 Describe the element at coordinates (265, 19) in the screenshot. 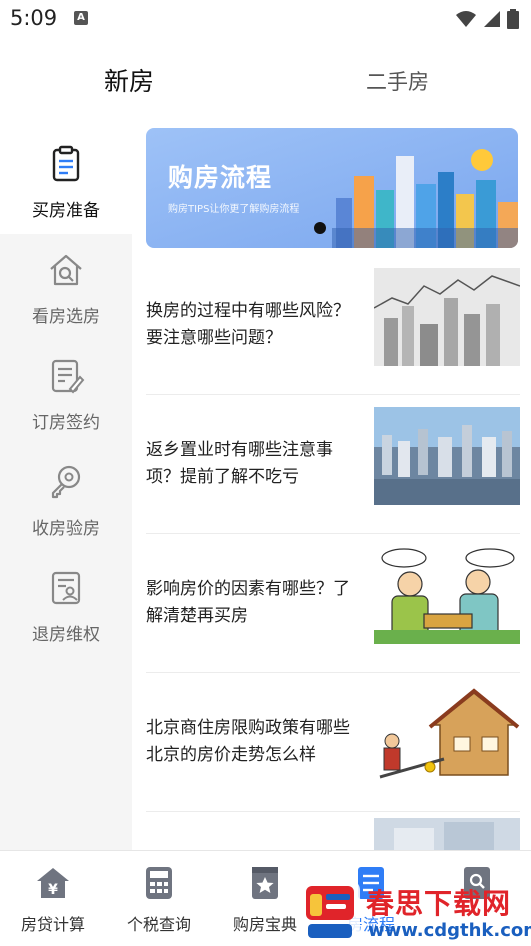

I see `status-bar: 5:09 A` at that location.